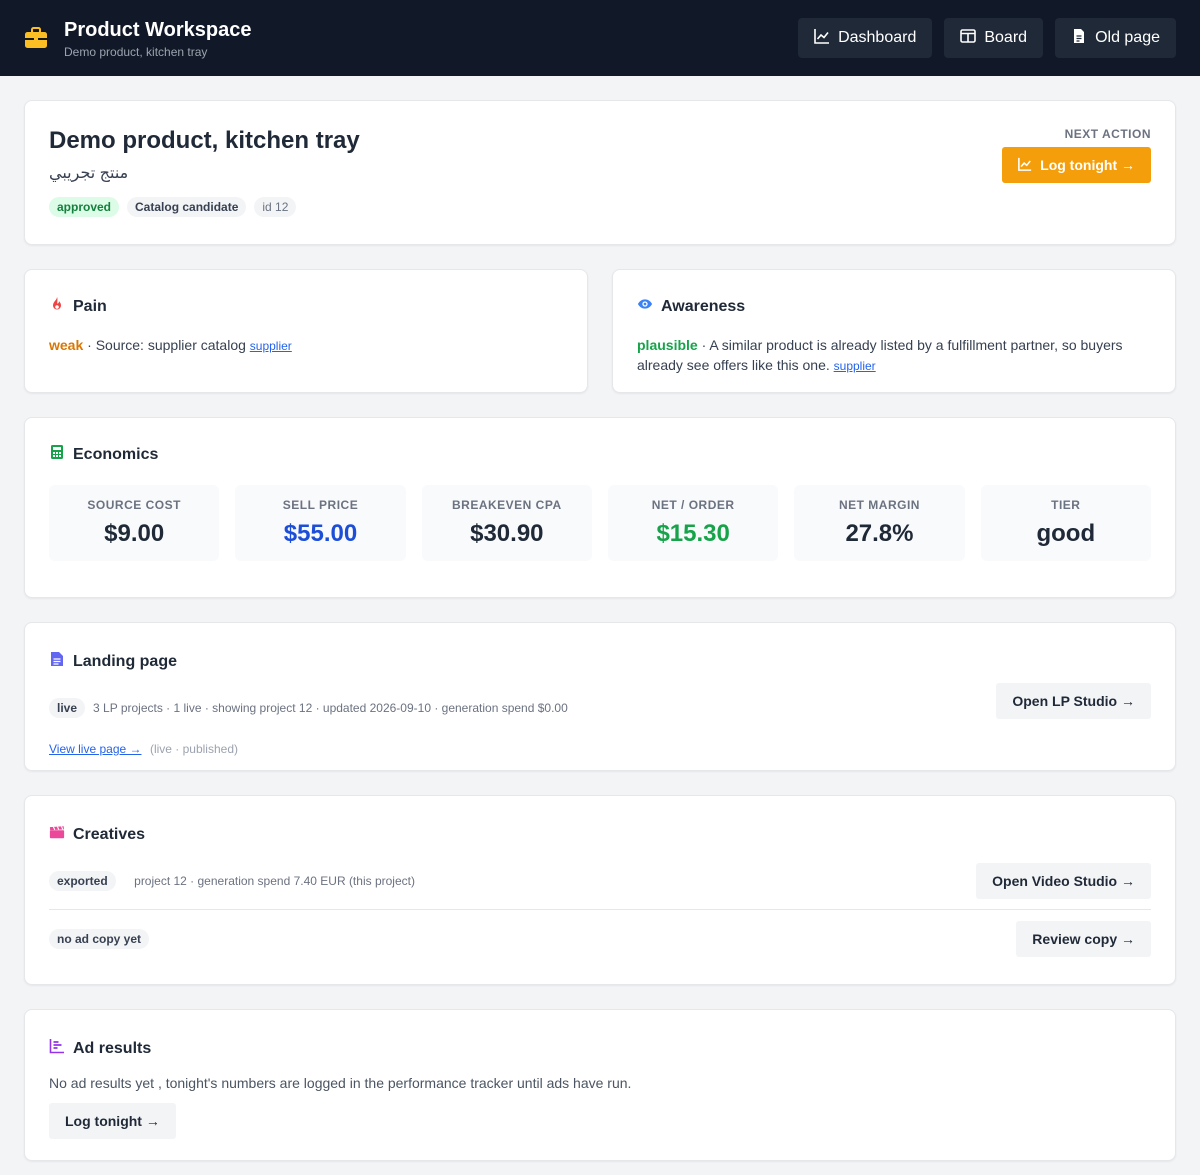  Describe the element at coordinates (136, 51) in the screenshot. I see `app-subtitle: Demo product, kitchen tray` at that location.